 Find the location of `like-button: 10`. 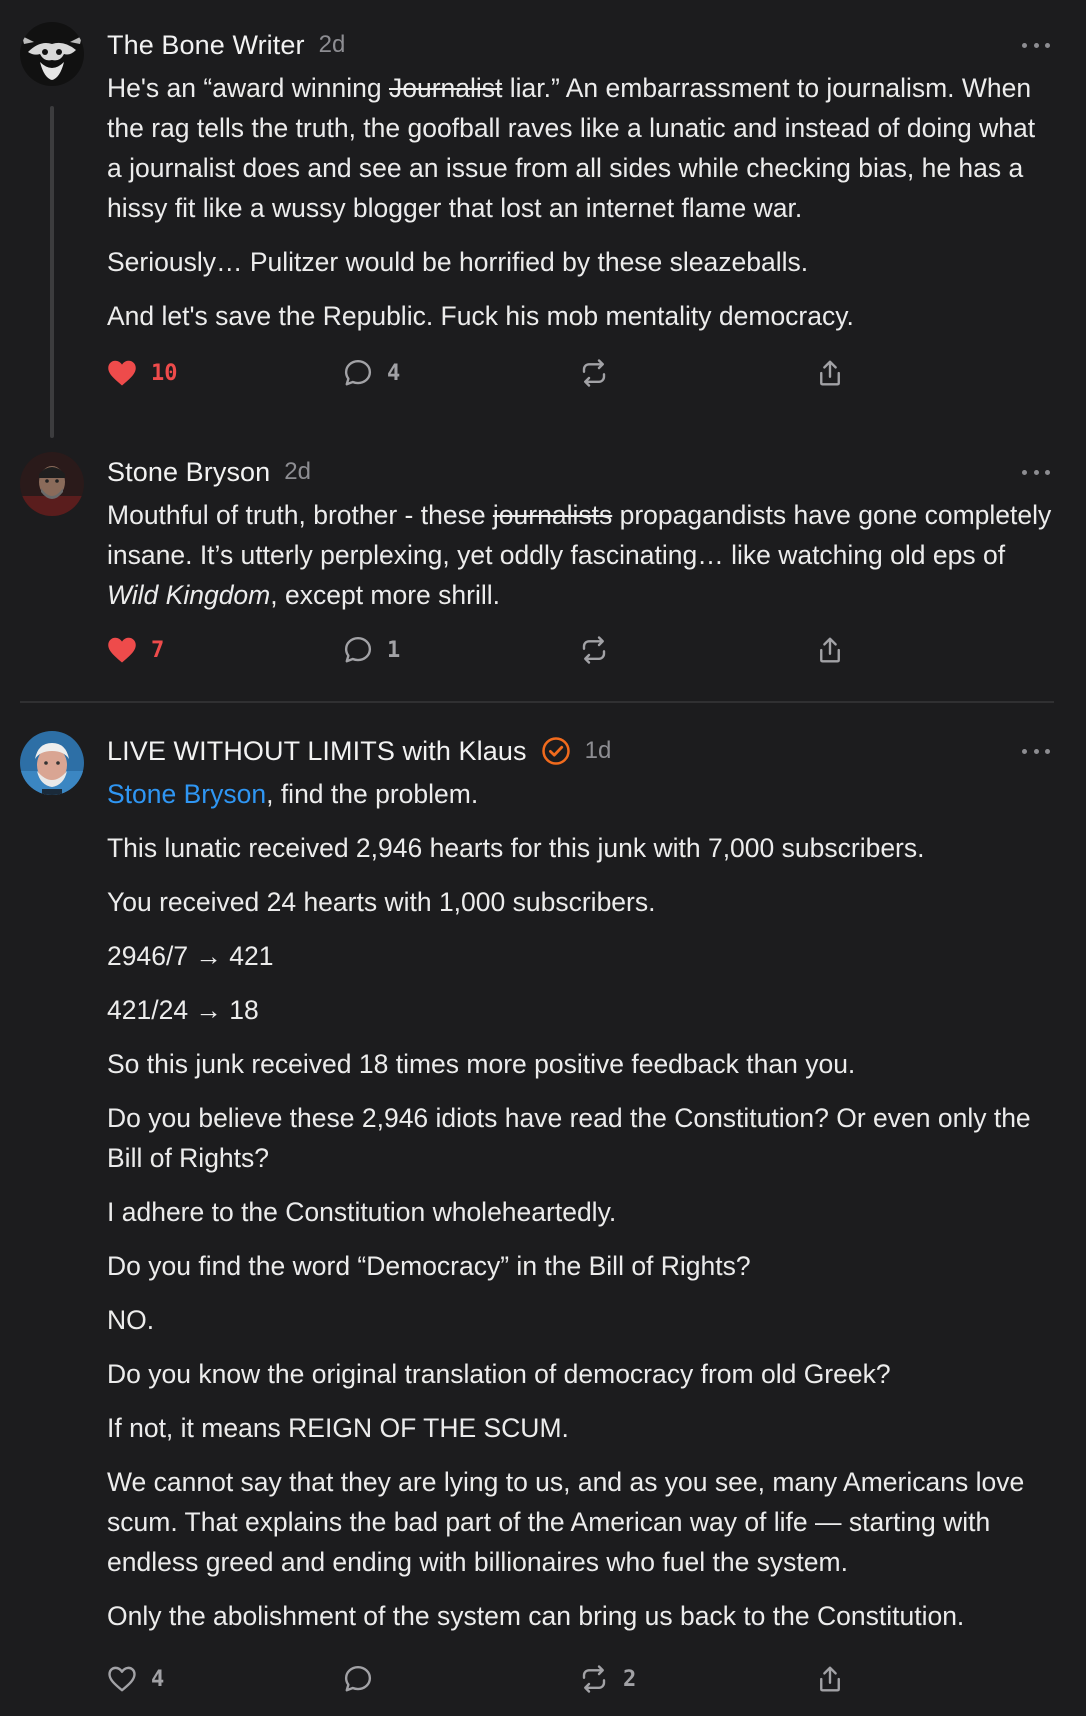

like-button: 10 is located at coordinates (142, 373).